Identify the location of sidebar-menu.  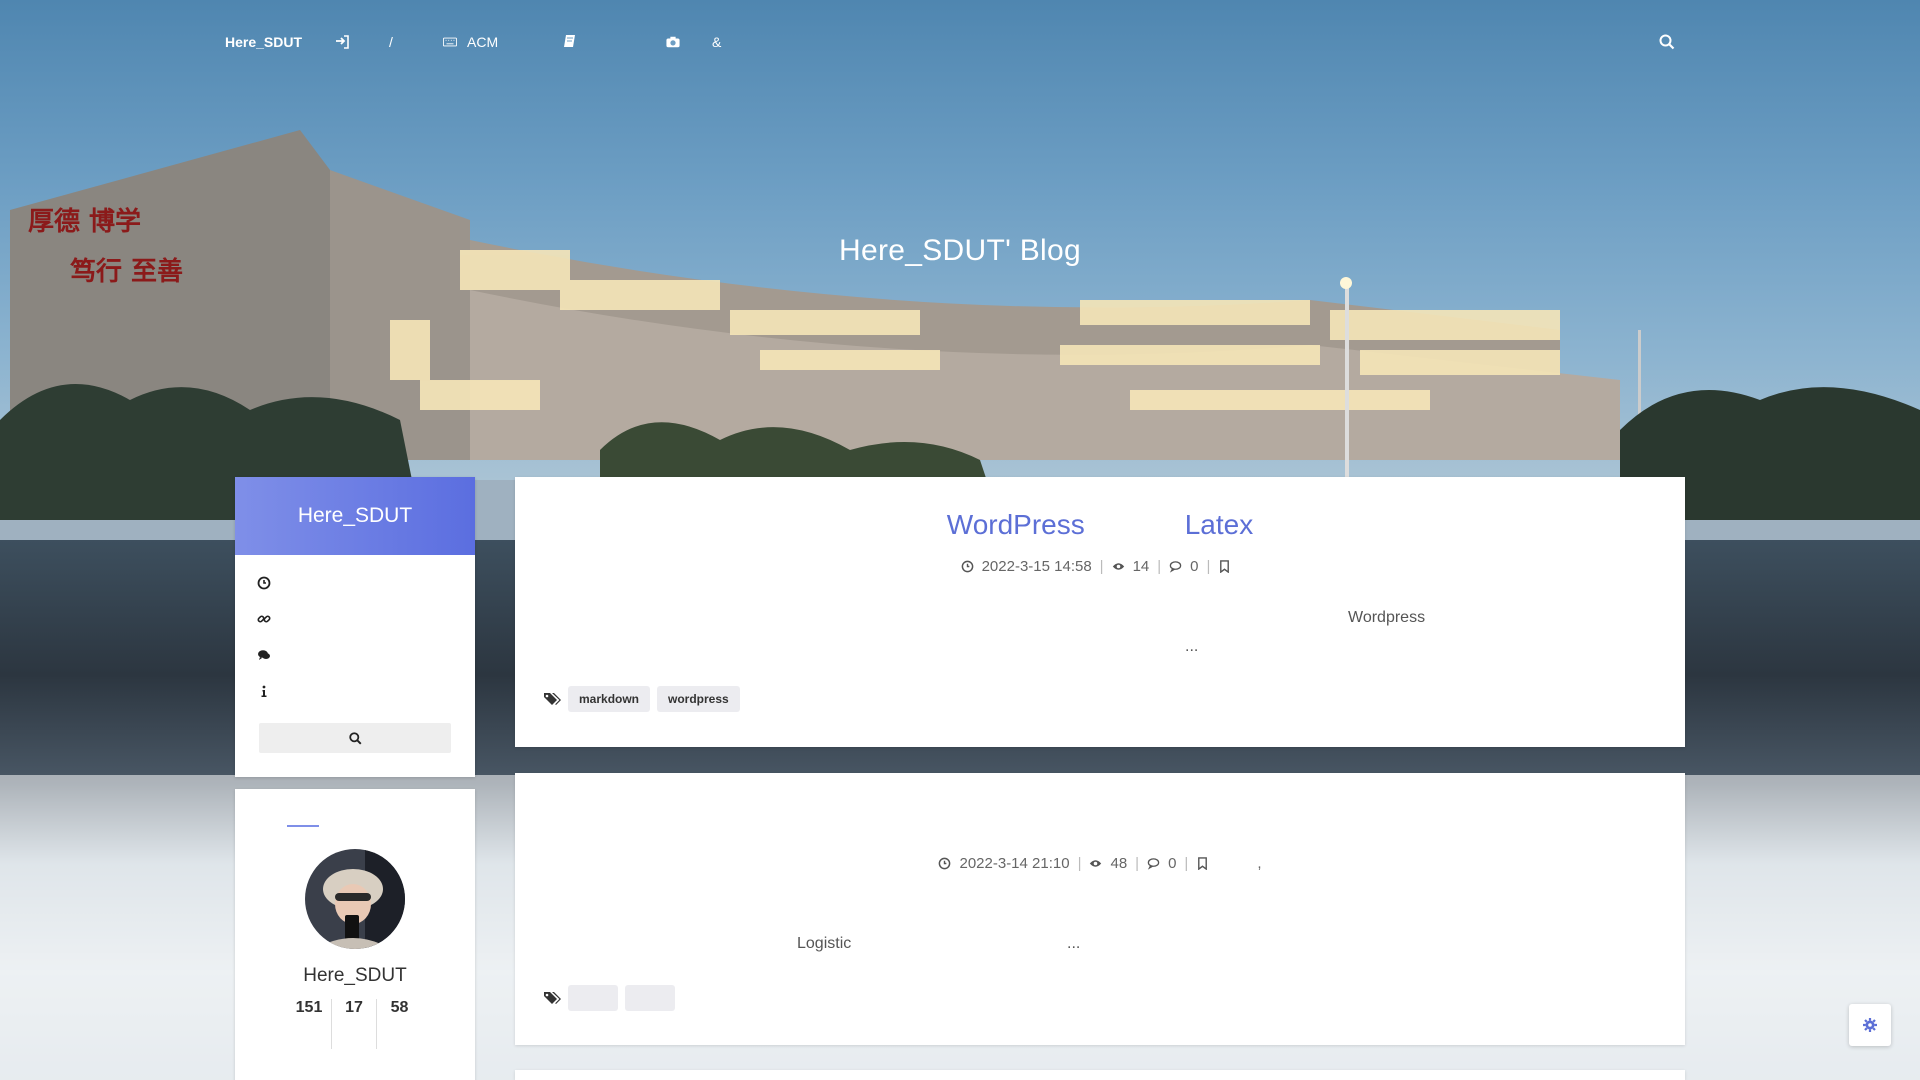
(355, 632).